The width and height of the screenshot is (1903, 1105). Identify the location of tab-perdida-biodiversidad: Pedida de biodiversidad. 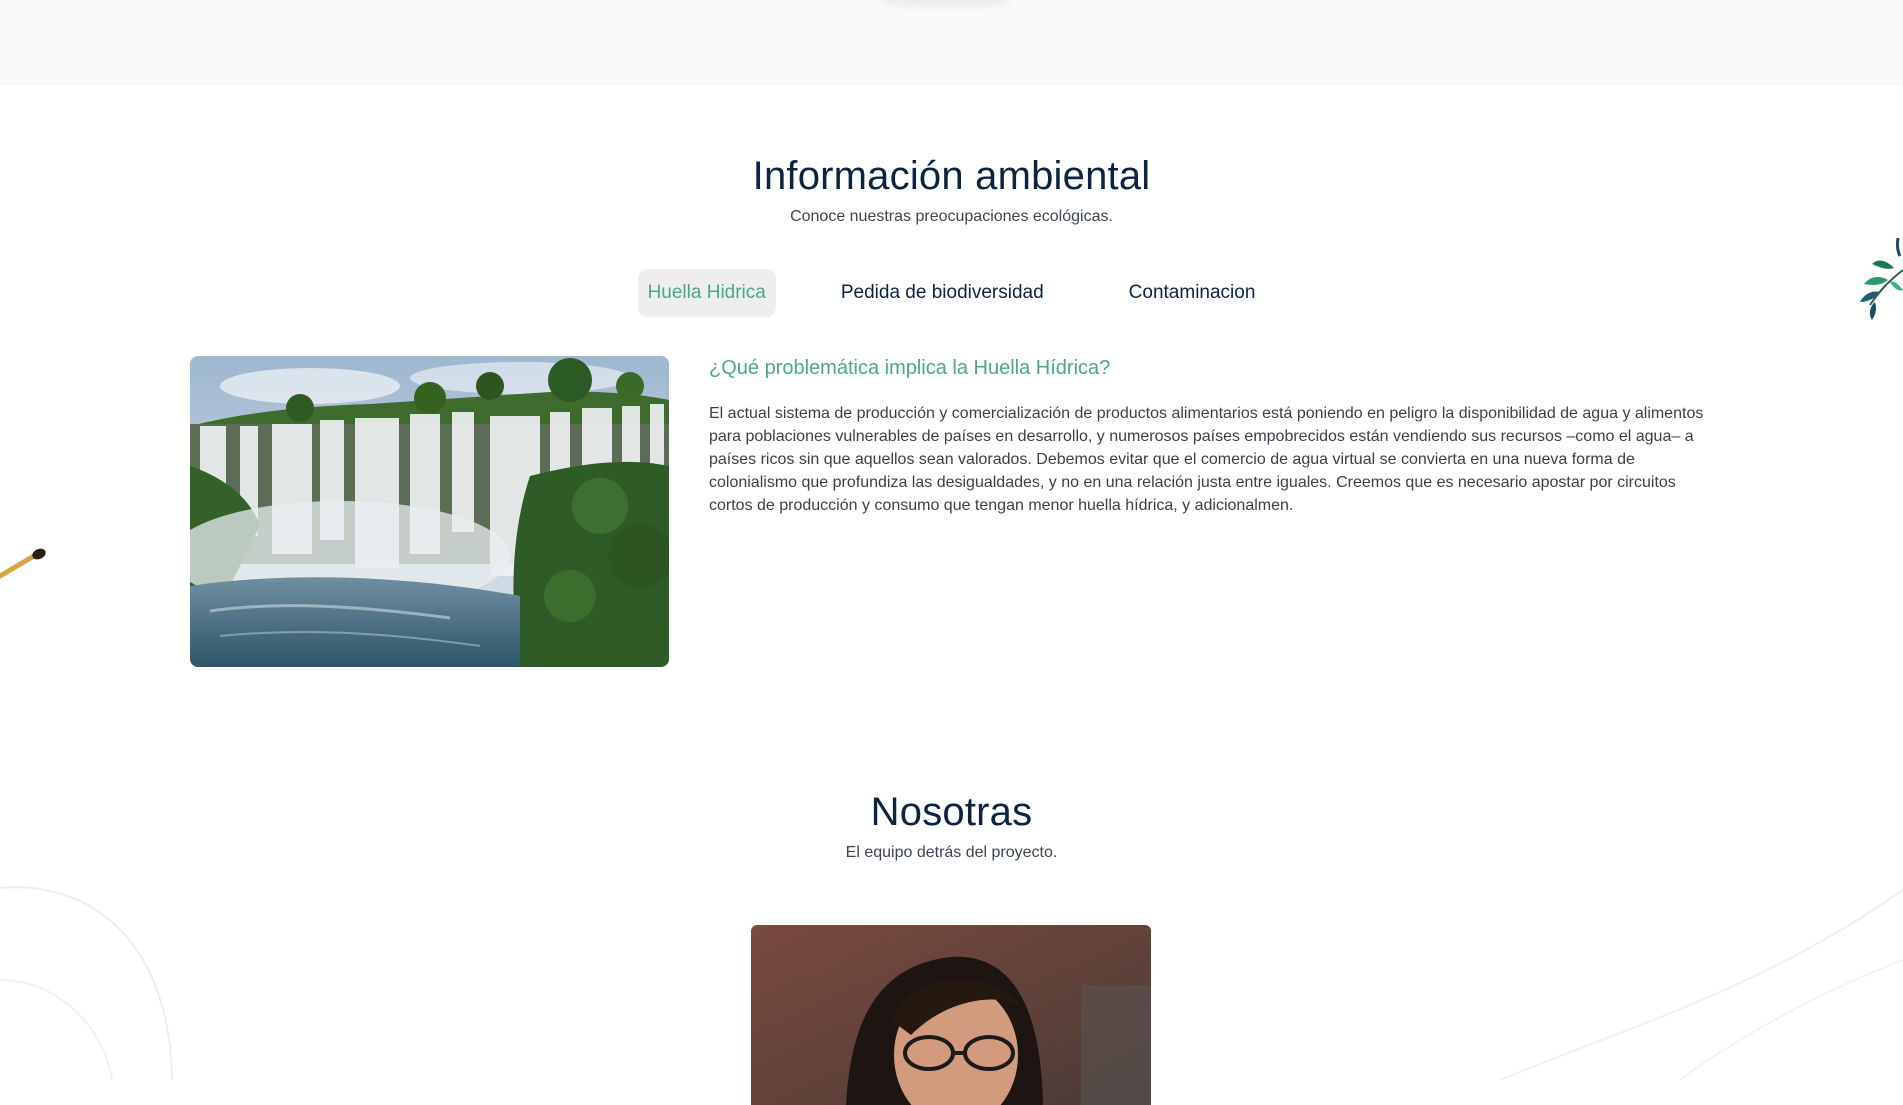
(942, 293).